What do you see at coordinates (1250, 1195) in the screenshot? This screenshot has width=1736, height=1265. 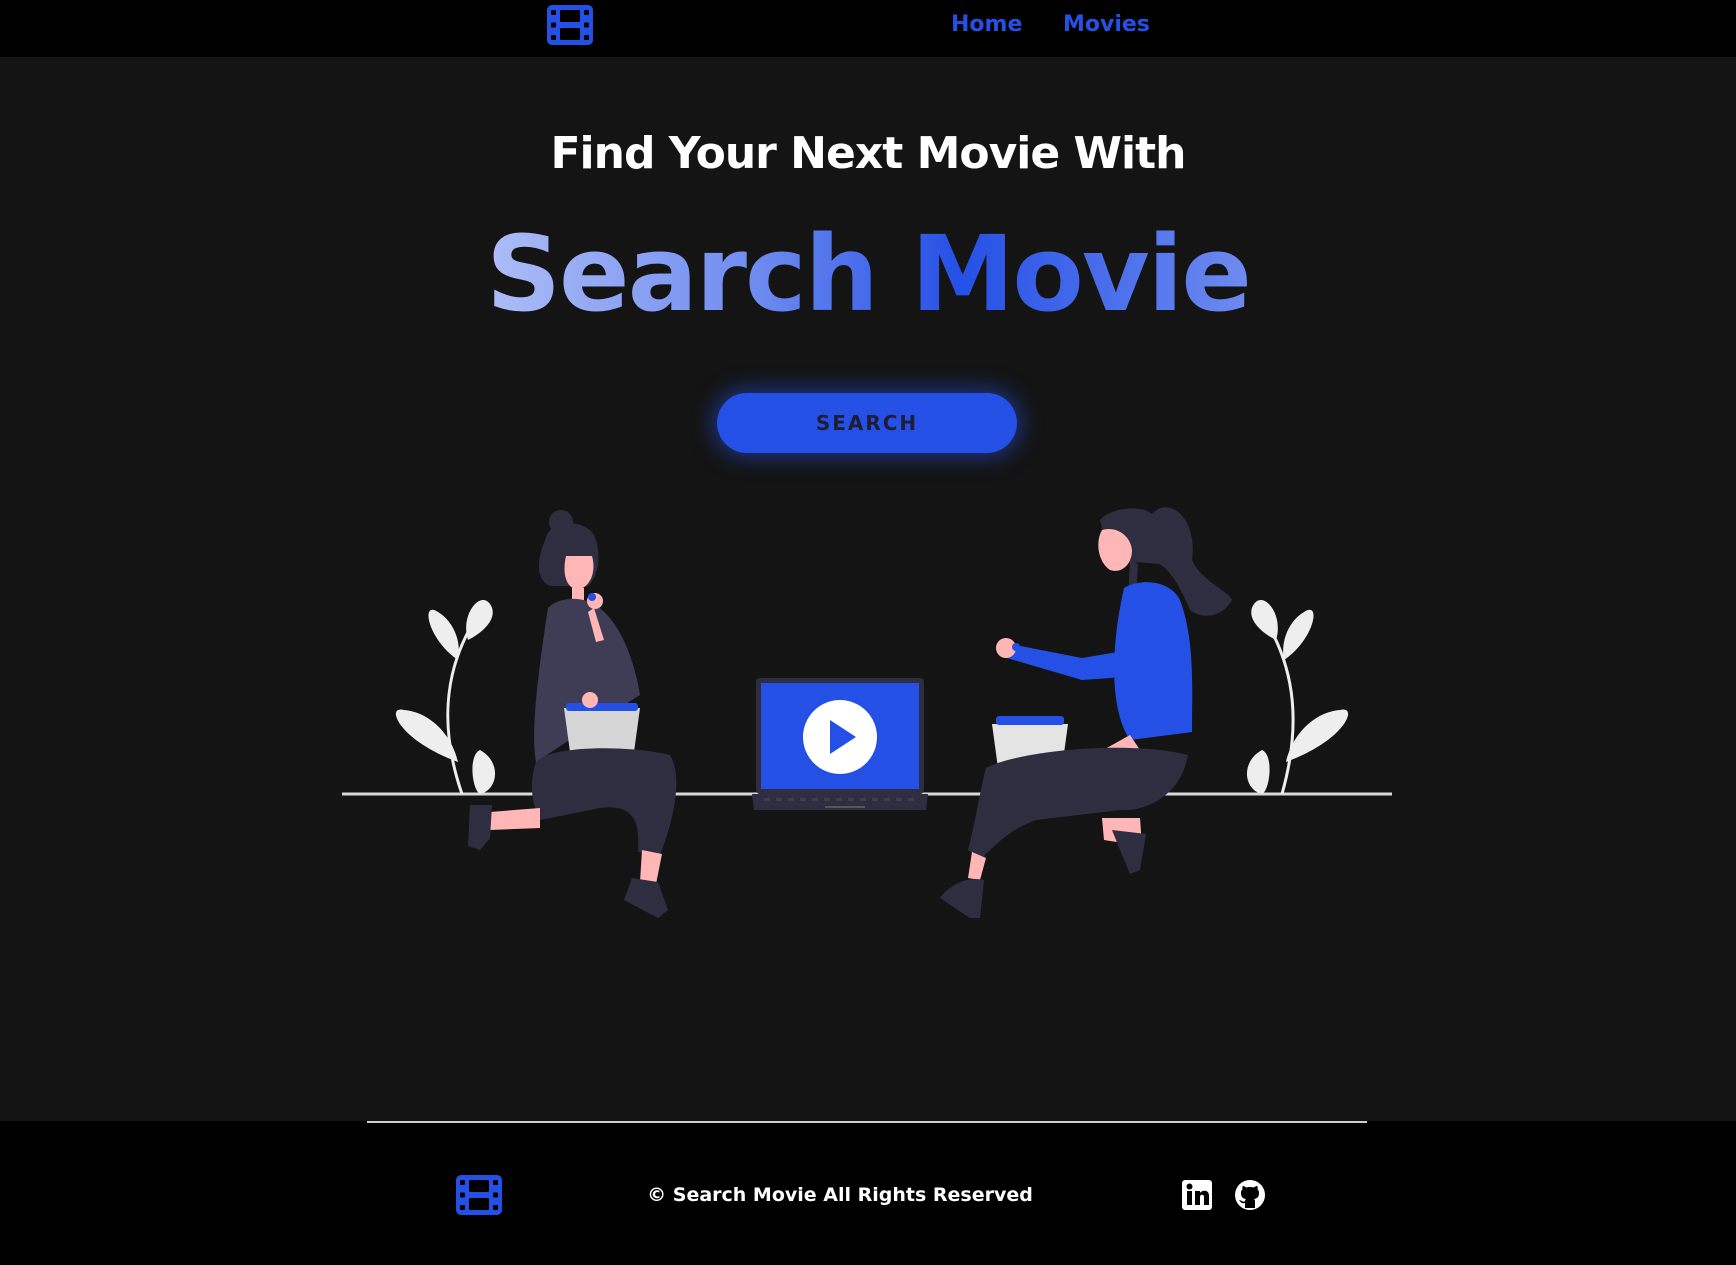 I see `github-icon` at bounding box center [1250, 1195].